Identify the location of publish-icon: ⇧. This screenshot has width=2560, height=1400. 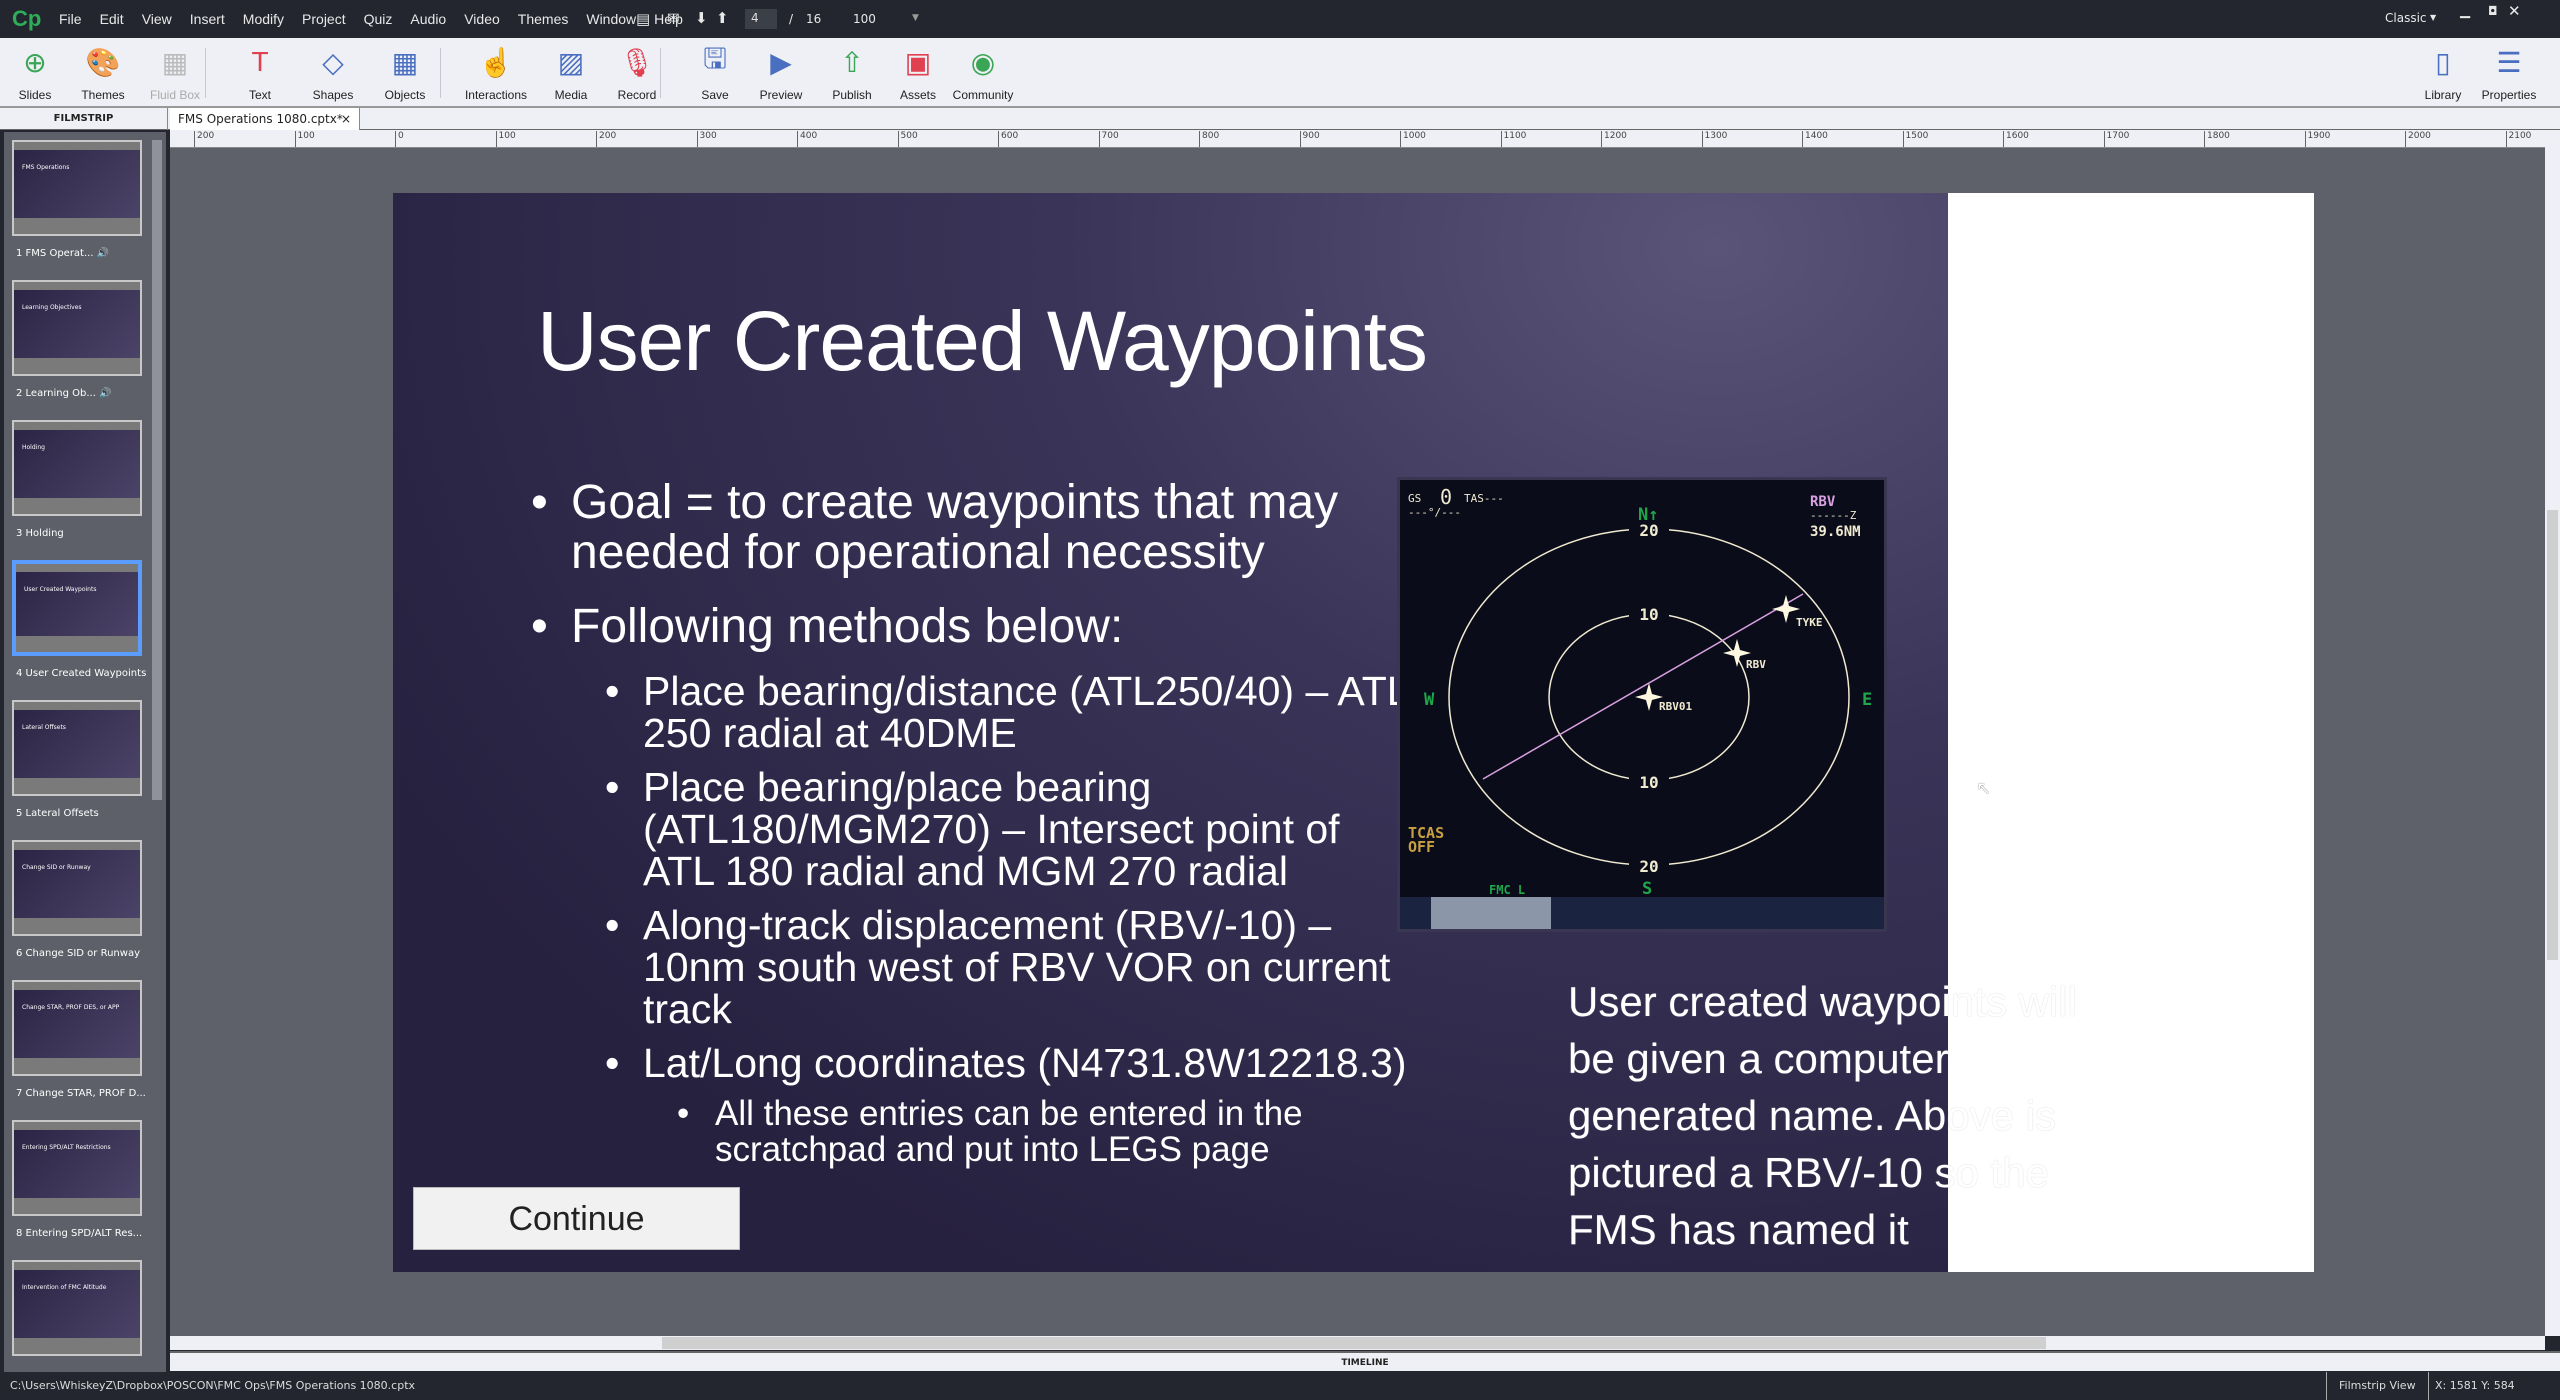
(852, 62).